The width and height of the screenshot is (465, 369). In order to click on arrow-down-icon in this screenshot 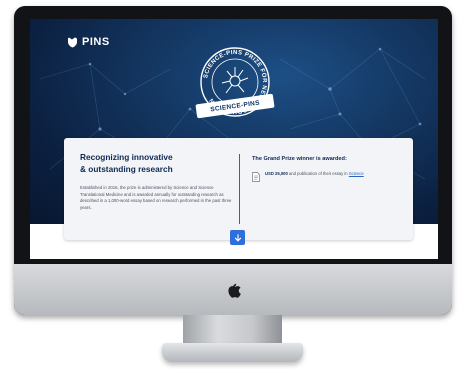, I will do `click(237, 237)`.